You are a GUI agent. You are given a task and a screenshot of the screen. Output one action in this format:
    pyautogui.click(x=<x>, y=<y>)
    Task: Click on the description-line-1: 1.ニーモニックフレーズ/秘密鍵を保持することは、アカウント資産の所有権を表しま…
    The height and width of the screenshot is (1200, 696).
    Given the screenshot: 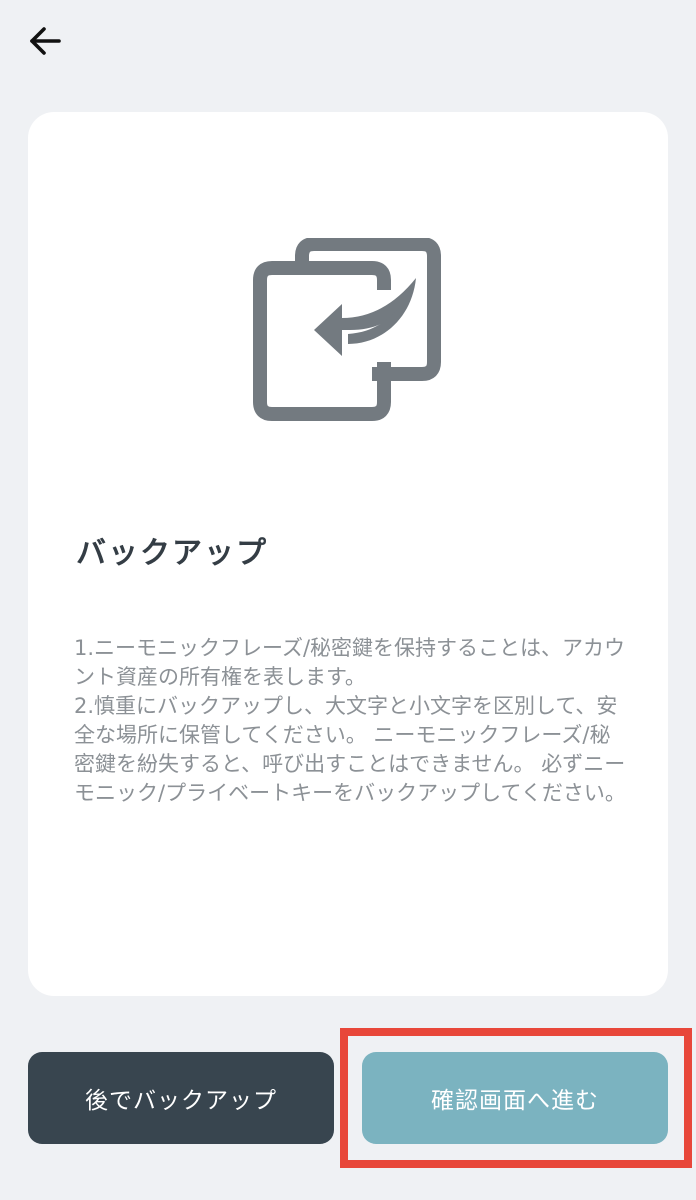 What is the action you would take?
    pyautogui.click(x=350, y=662)
    